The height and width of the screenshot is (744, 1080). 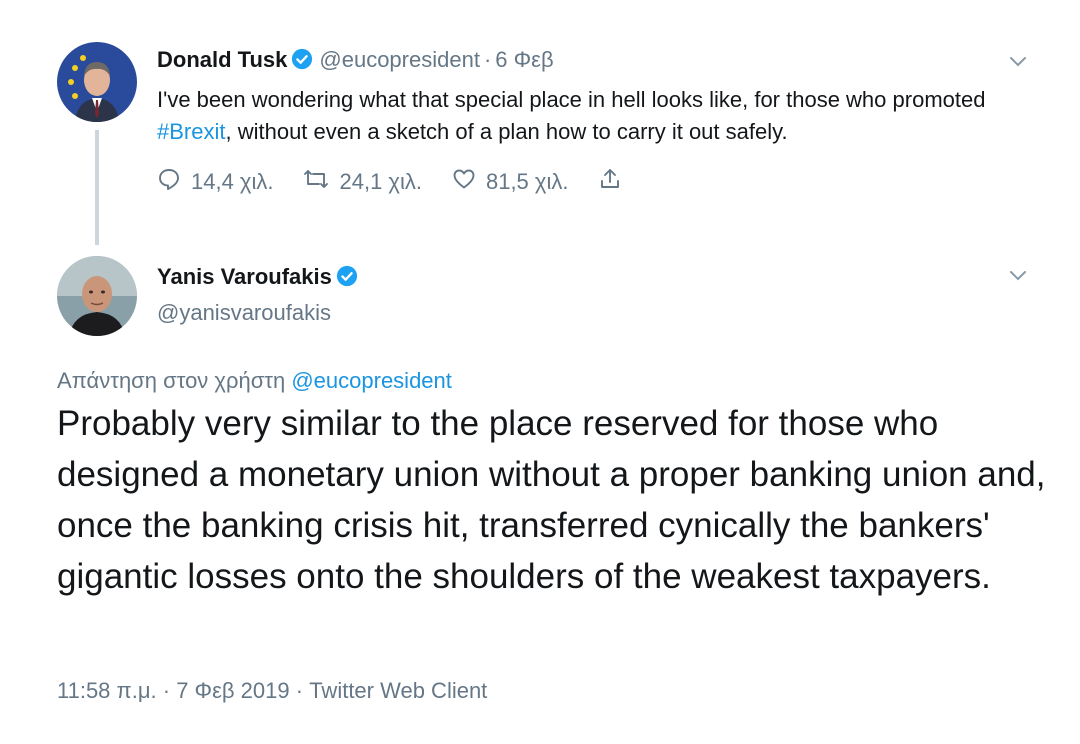 What do you see at coordinates (244, 313) in the screenshot?
I see `author-handle: @yanisvaroufakis` at bounding box center [244, 313].